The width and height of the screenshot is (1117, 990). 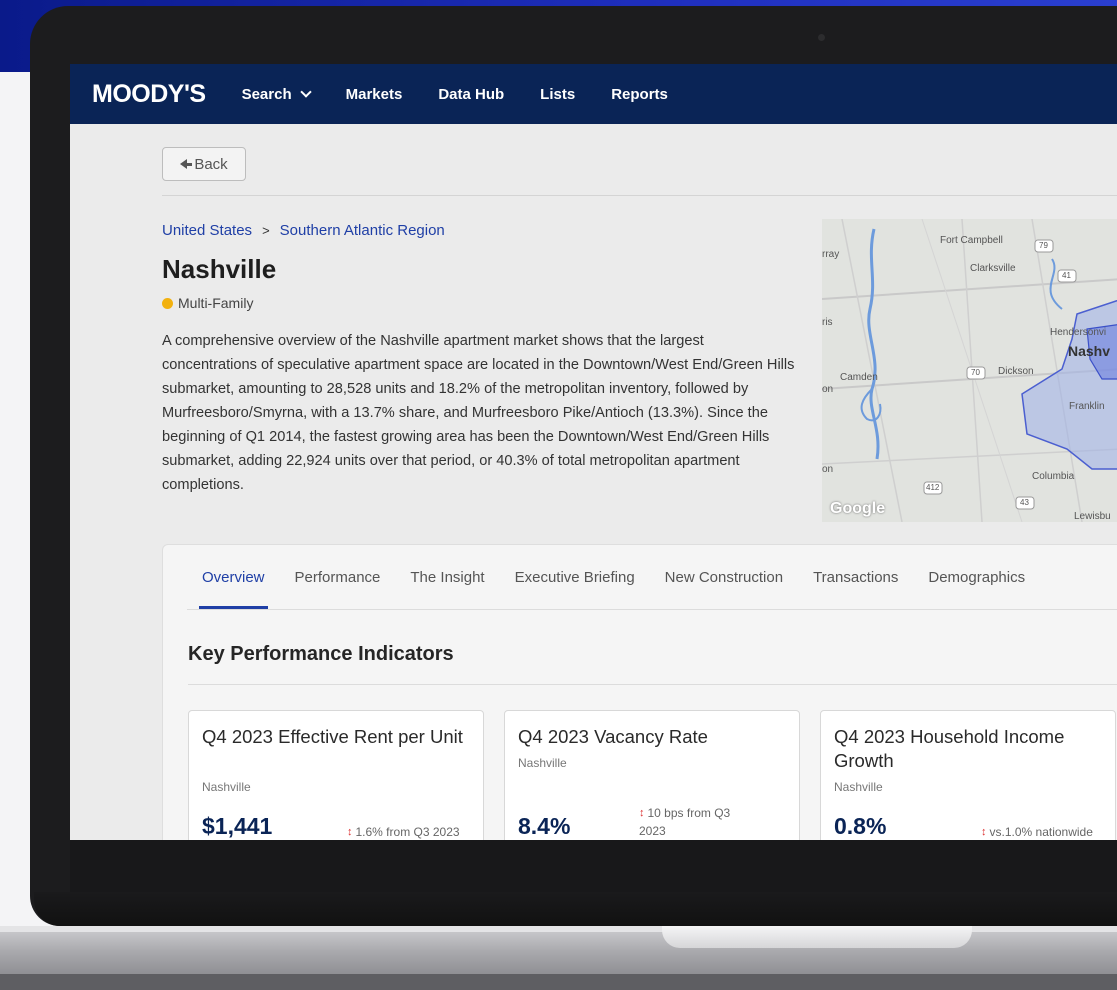 I want to click on chevron-right-icon: >, so click(x=266, y=230).